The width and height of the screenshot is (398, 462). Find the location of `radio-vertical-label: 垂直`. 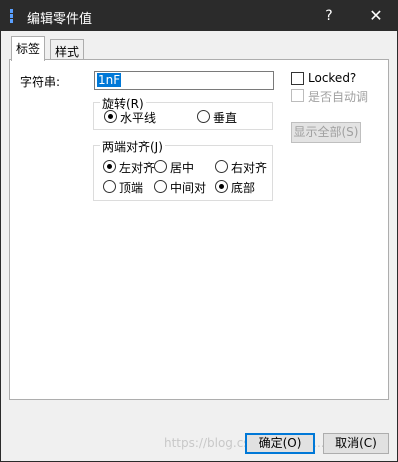

radio-vertical-label: 垂直 is located at coordinates (225, 118).